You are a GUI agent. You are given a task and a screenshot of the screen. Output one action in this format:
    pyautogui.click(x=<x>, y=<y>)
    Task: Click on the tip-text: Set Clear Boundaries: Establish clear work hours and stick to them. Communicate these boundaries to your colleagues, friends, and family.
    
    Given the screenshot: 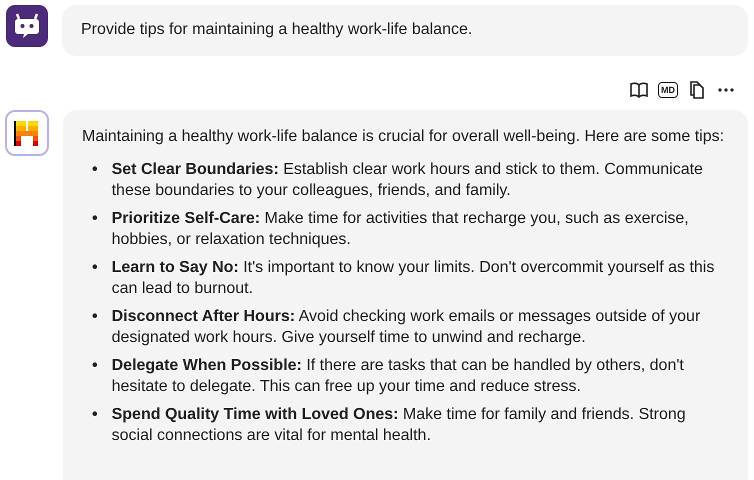 What is the action you would take?
    pyautogui.click(x=408, y=180)
    